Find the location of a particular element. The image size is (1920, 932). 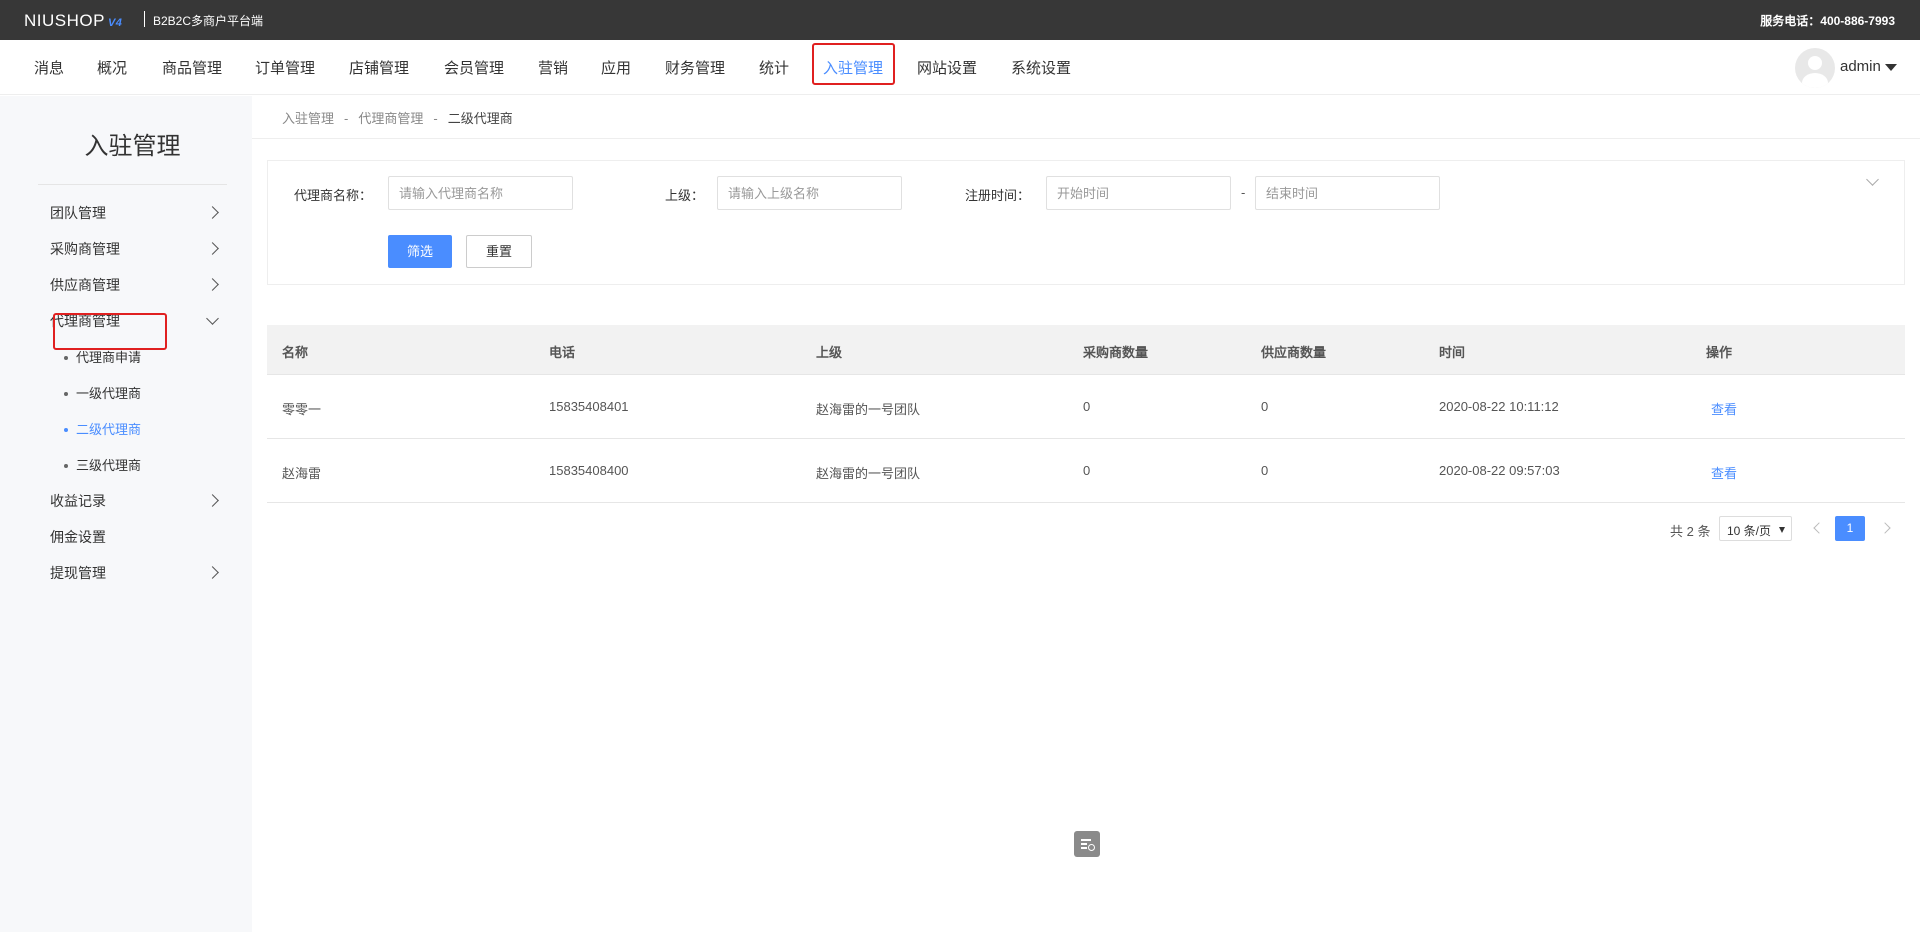

nav-item-shops: 店铺管理 is located at coordinates (379, 67).